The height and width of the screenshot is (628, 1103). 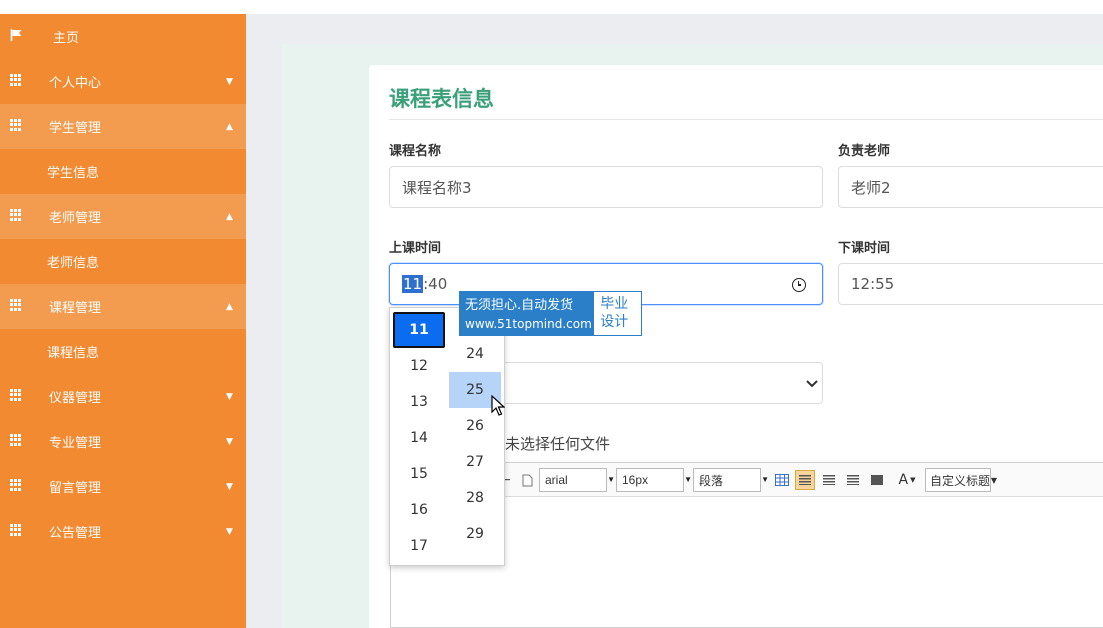 I want to click on minute-option: 28, so click(x=475, y=498).